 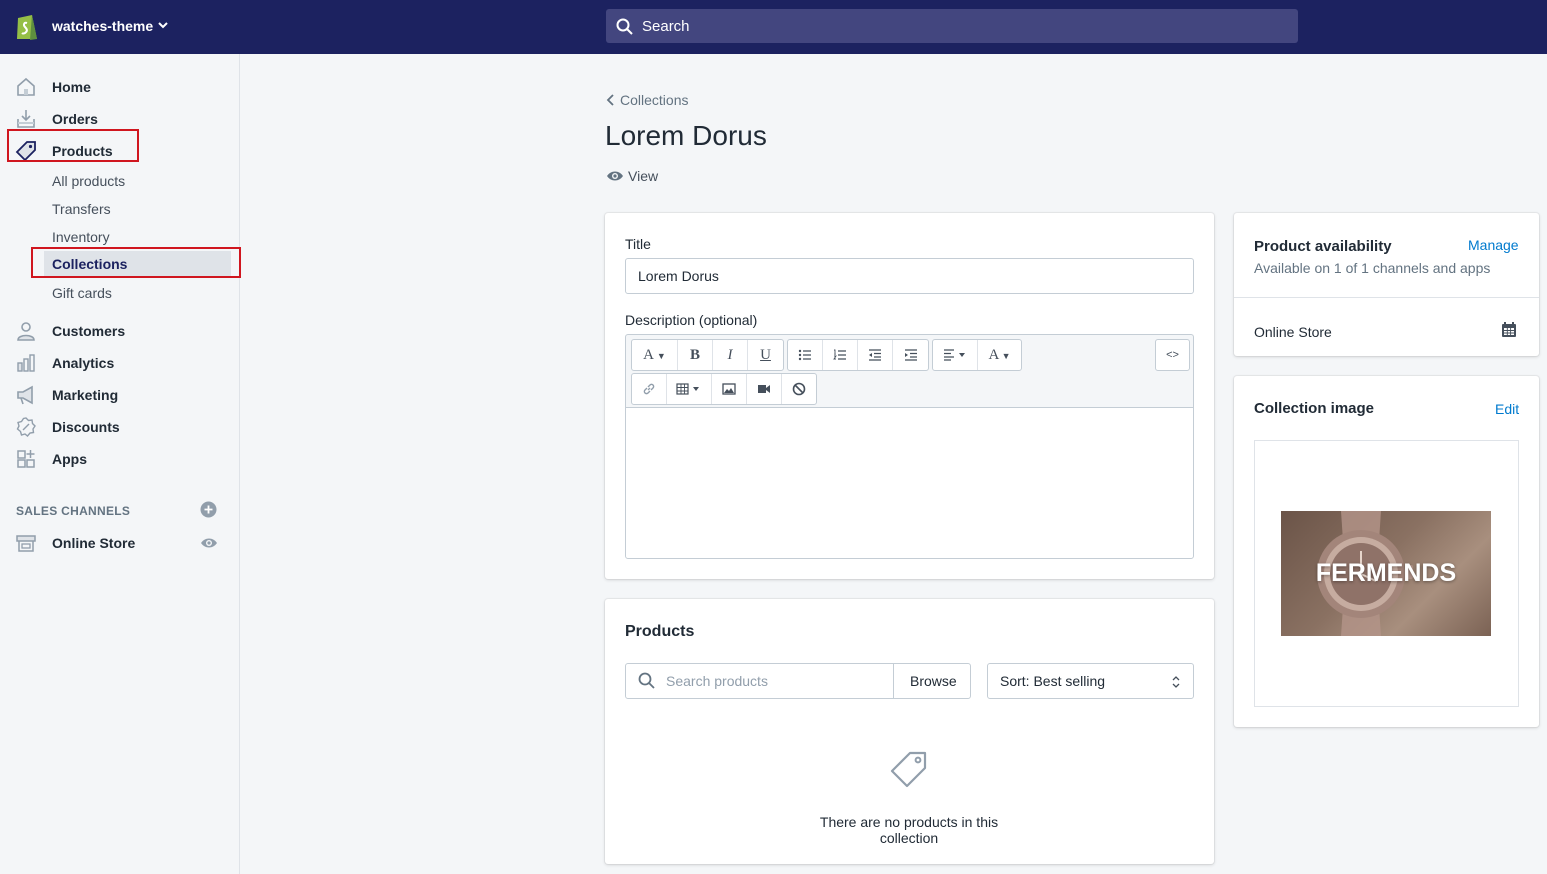 I want to click on insert-group, so click(x=724, y=389).